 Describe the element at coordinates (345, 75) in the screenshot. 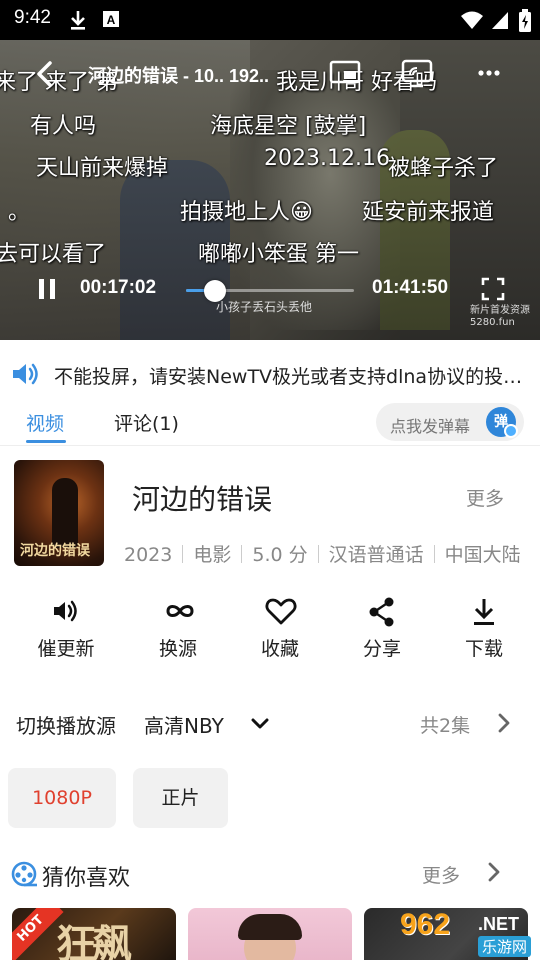

I see `picture-in-picture-icon` at that location.